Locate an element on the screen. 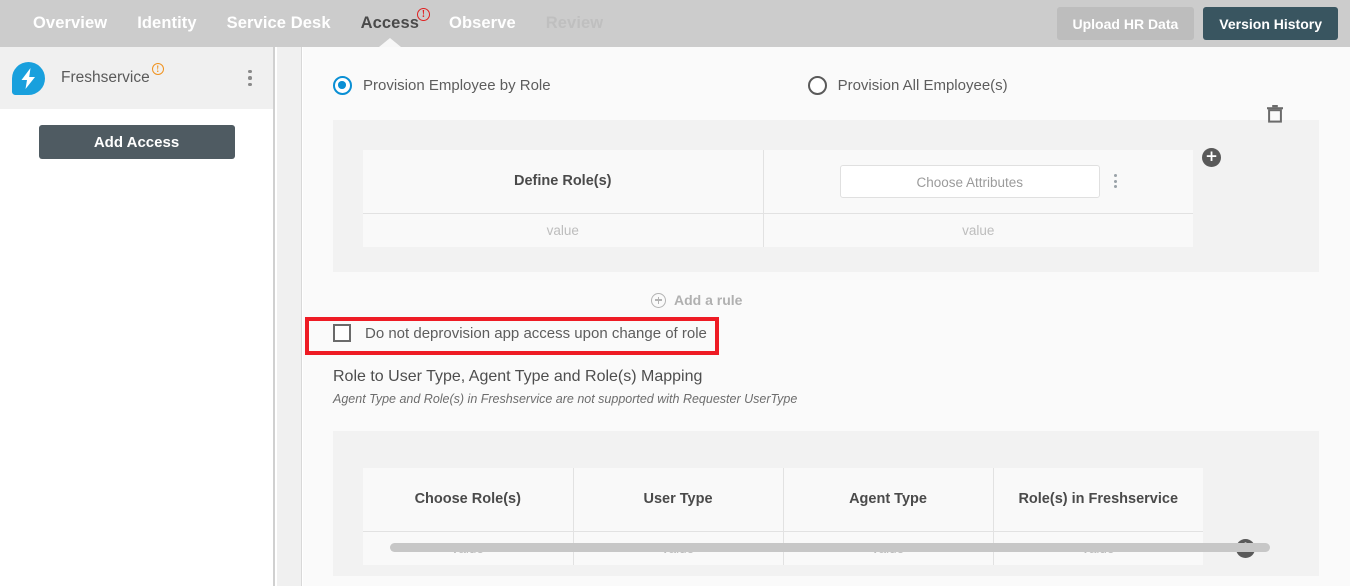 The height and width of the screenshot is (586, 1350). do-not-deprovision-checkbox is located at coordinates (342, 333).